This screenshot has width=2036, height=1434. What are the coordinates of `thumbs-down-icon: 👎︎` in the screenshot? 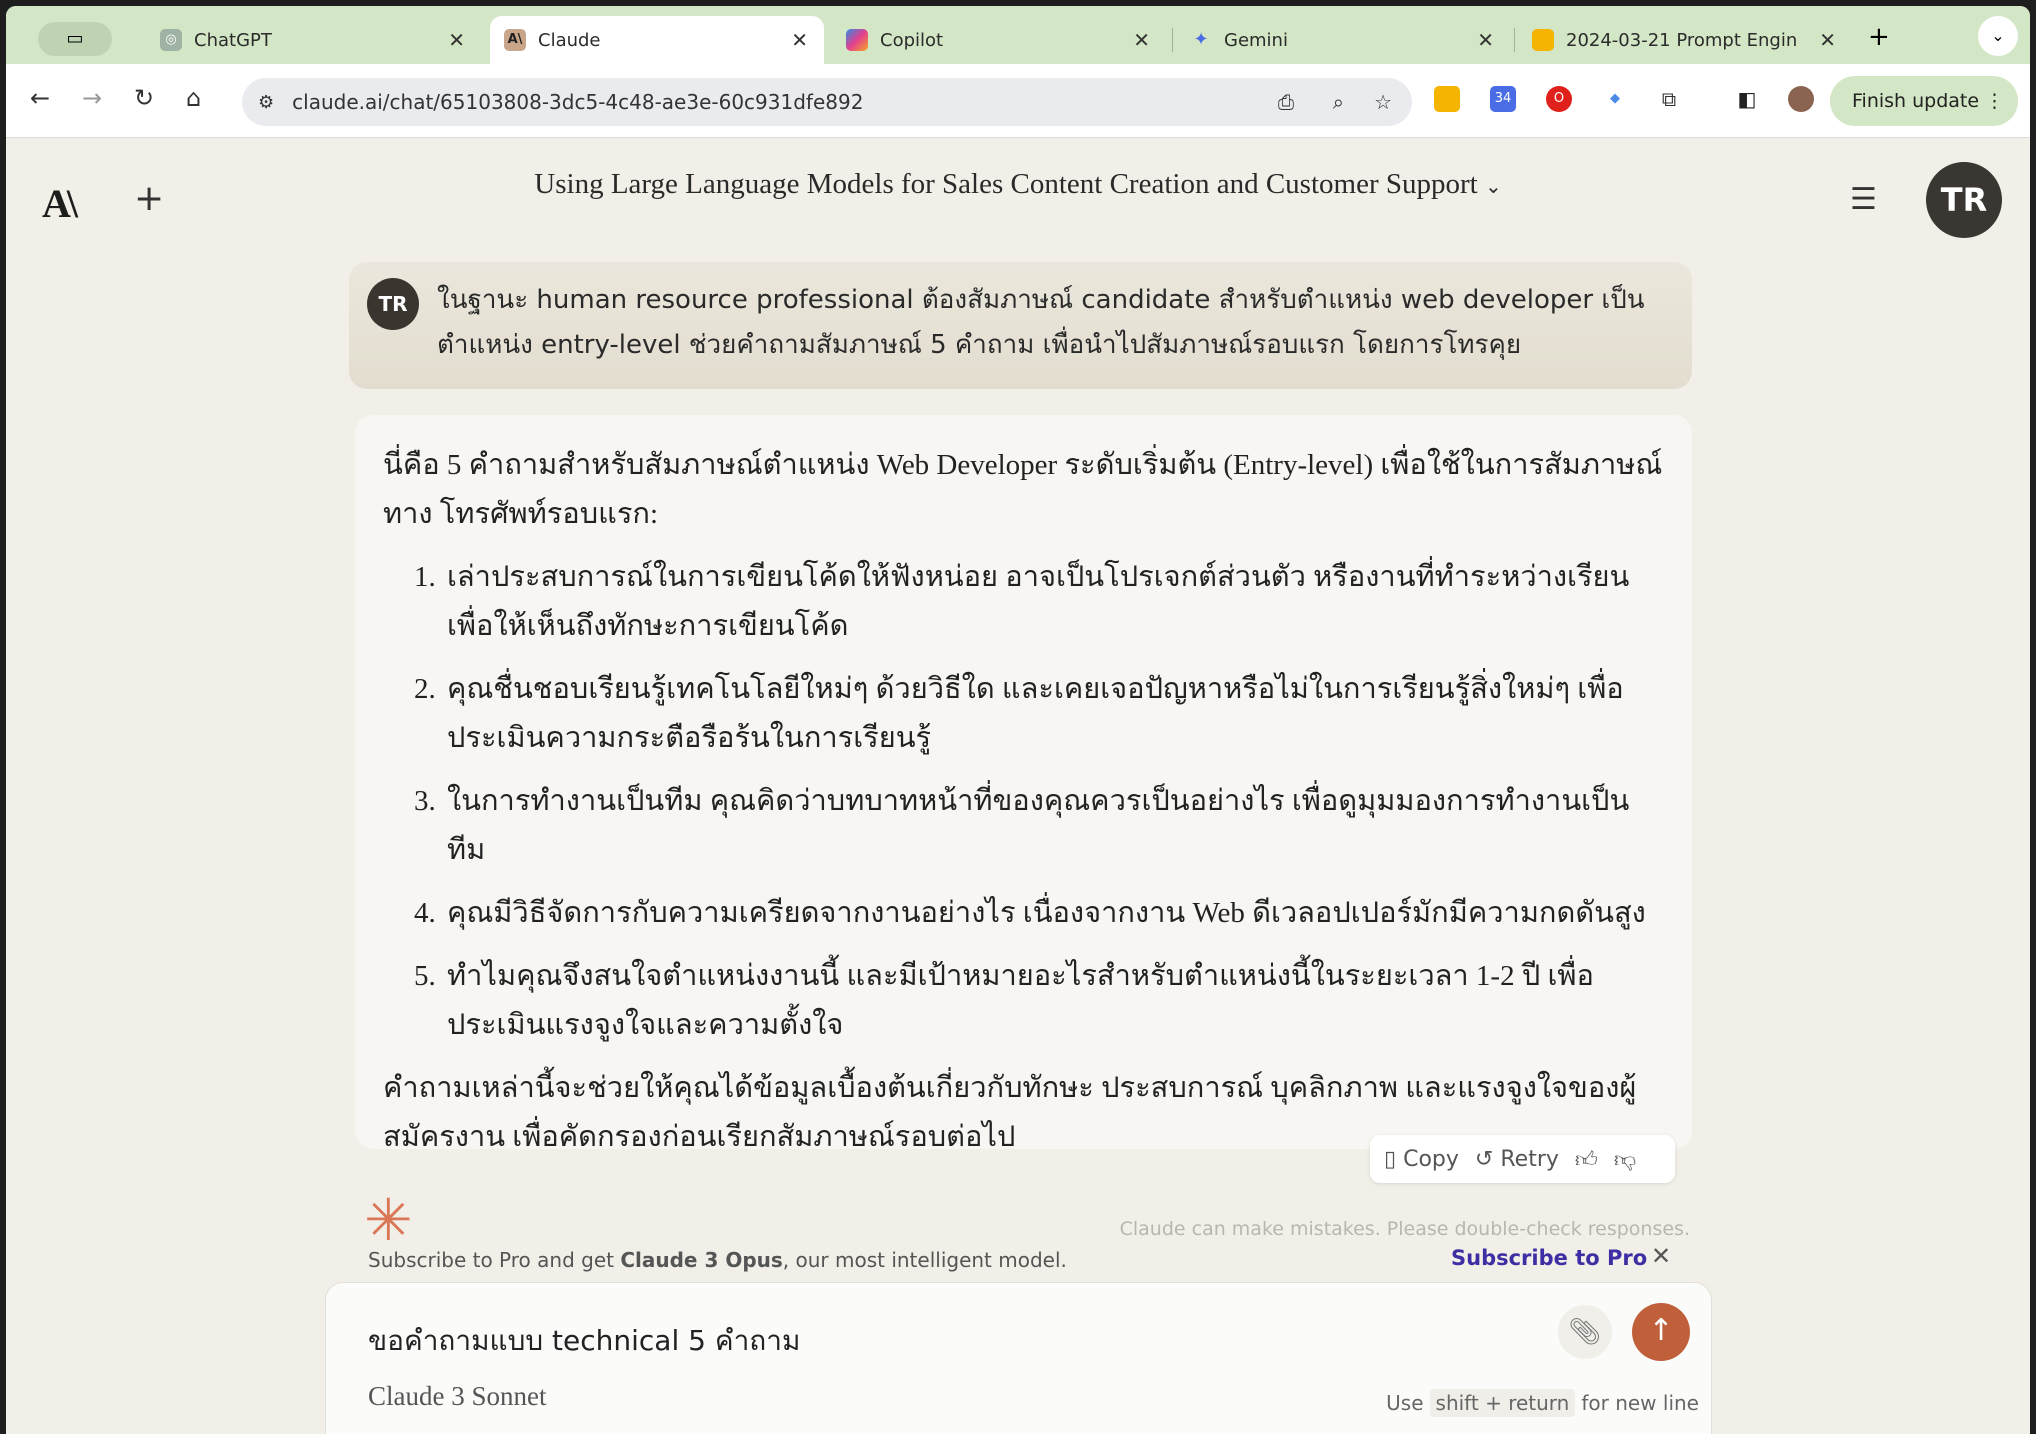 It's located at (1625, 1159).